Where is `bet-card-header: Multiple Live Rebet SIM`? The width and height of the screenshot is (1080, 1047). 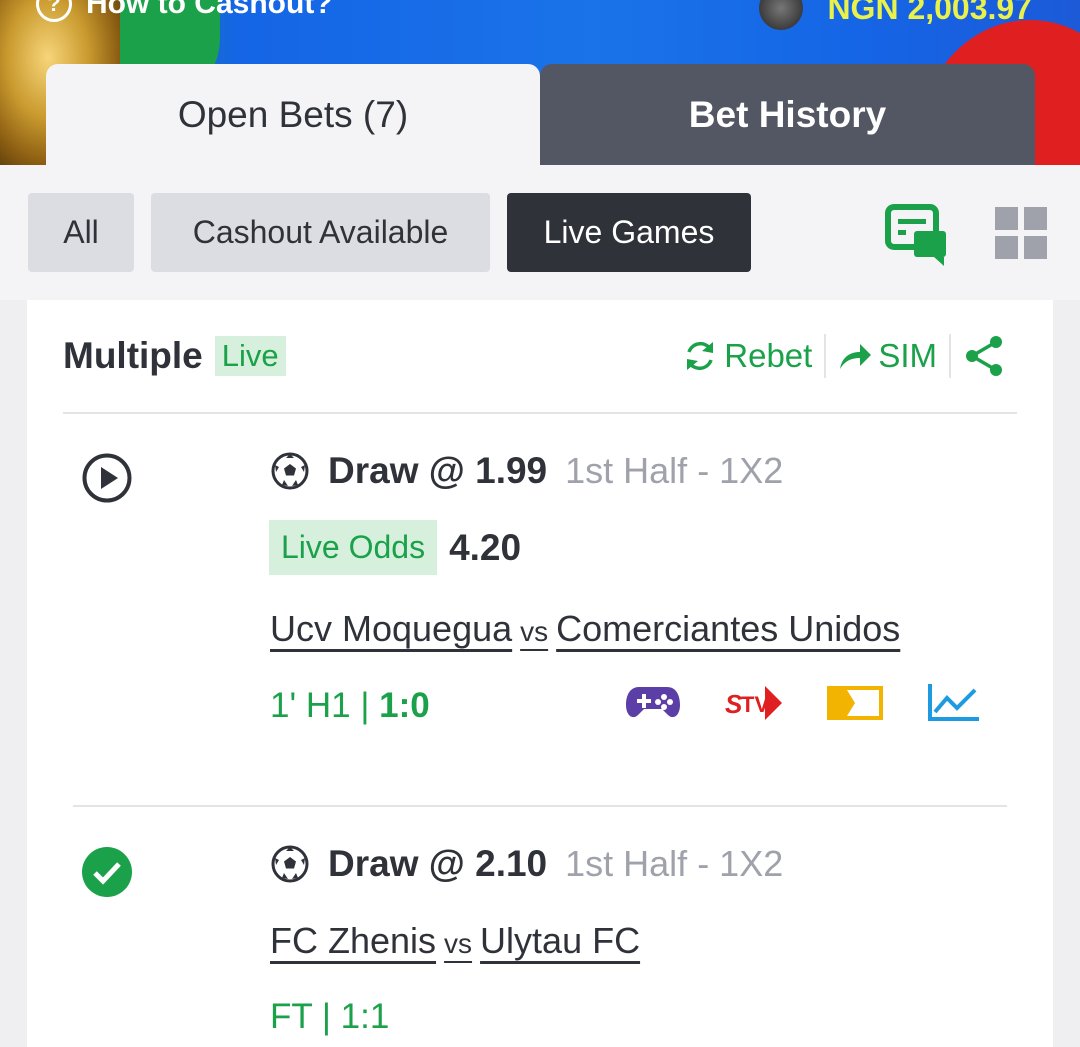 bet-card-header: Multiple Live Rebet SIM is located at coordinates (540, 356).